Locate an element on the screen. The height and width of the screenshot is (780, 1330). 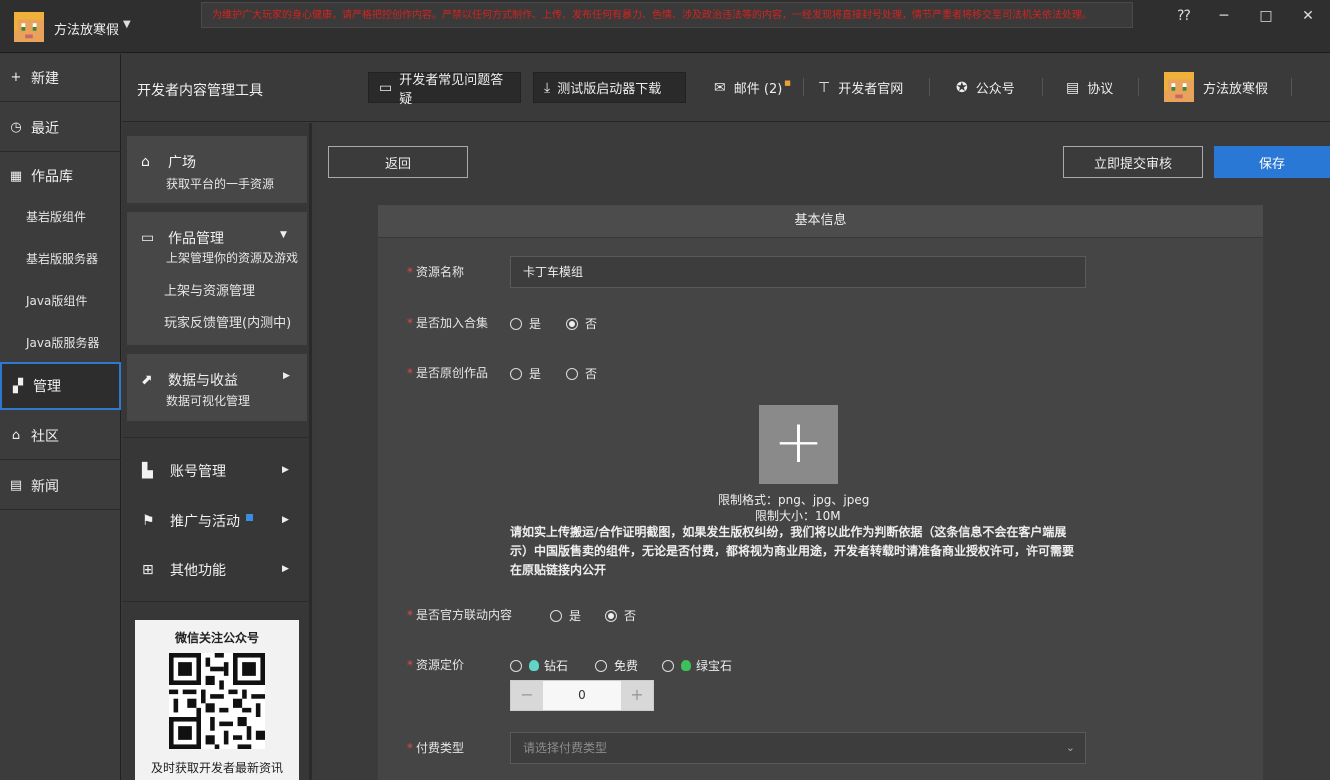
nav-manage: ▞ 管理 is located at coordinates (60, 386).